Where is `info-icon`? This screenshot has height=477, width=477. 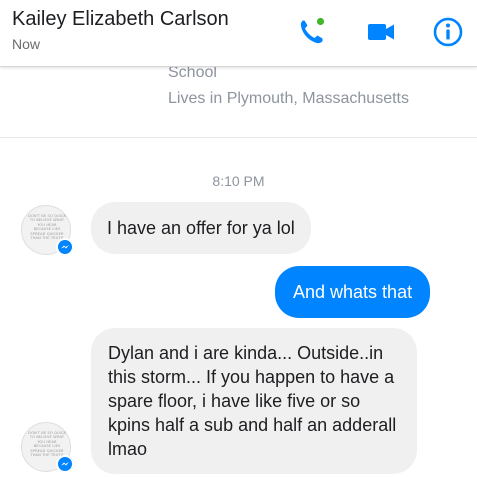
info-icon is located at coordinates (448, 32).